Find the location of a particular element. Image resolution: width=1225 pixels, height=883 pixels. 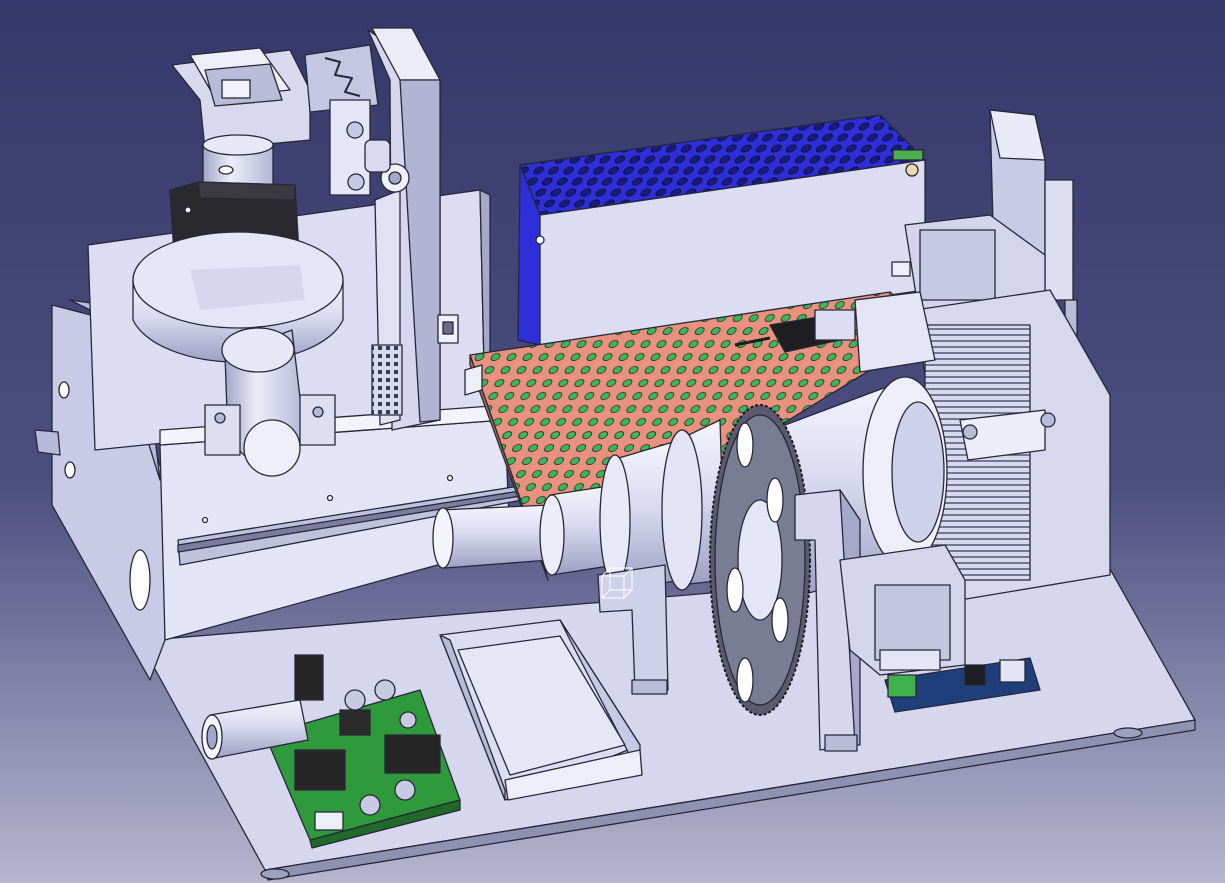

motor-bracket-right is located at coordinates (902, 610).